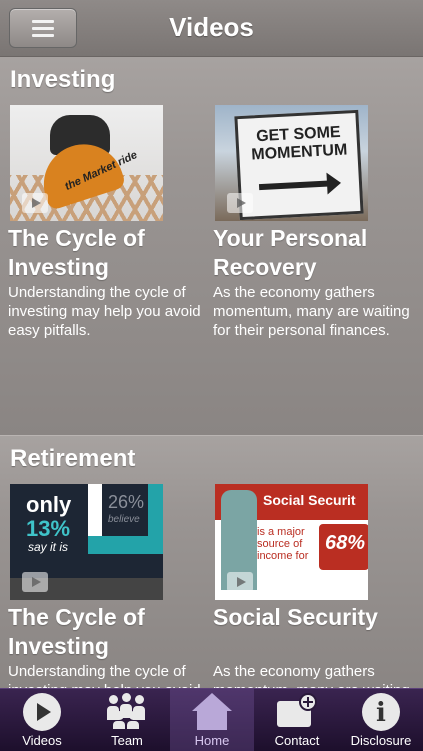  What do you see at coordinates (63, 79) in the screenshot?
I see `section-title: Investing` at bounding box center [63, 79].